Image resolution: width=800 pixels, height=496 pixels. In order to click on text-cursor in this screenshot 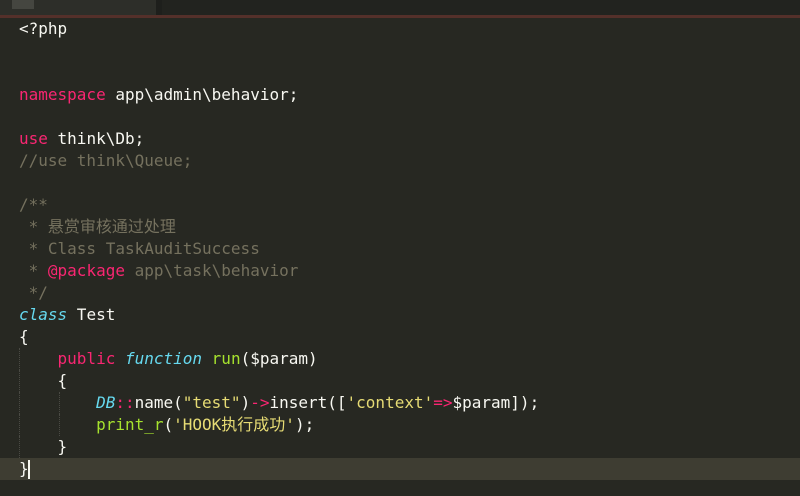, I will do `click(28, 469)`.